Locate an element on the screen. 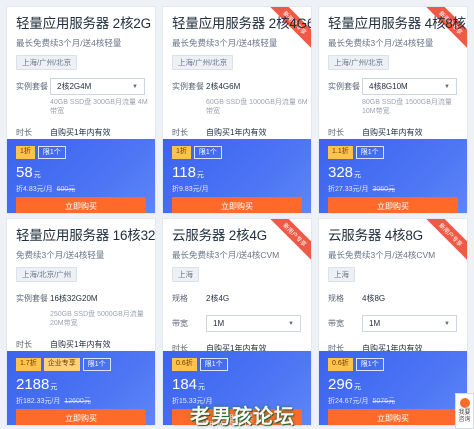  discount-tag: 1.1折 is located at coordinates (340, 152).